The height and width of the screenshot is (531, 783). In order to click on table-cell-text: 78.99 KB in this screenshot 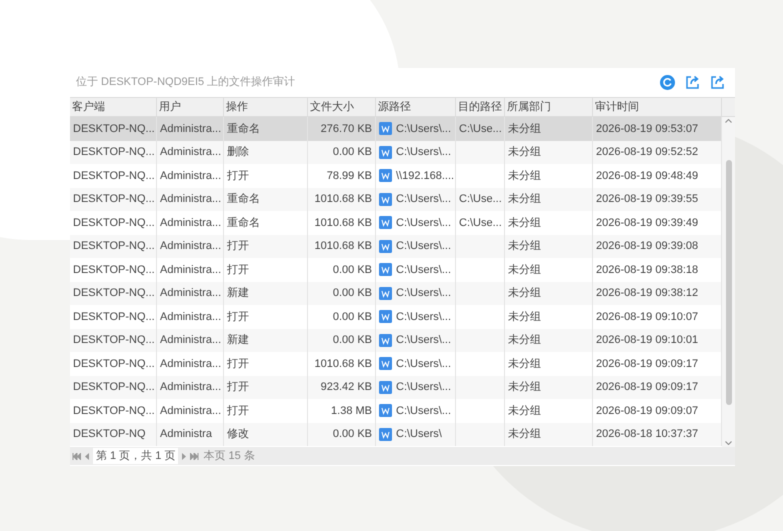, I will do `click(349, 176)`.